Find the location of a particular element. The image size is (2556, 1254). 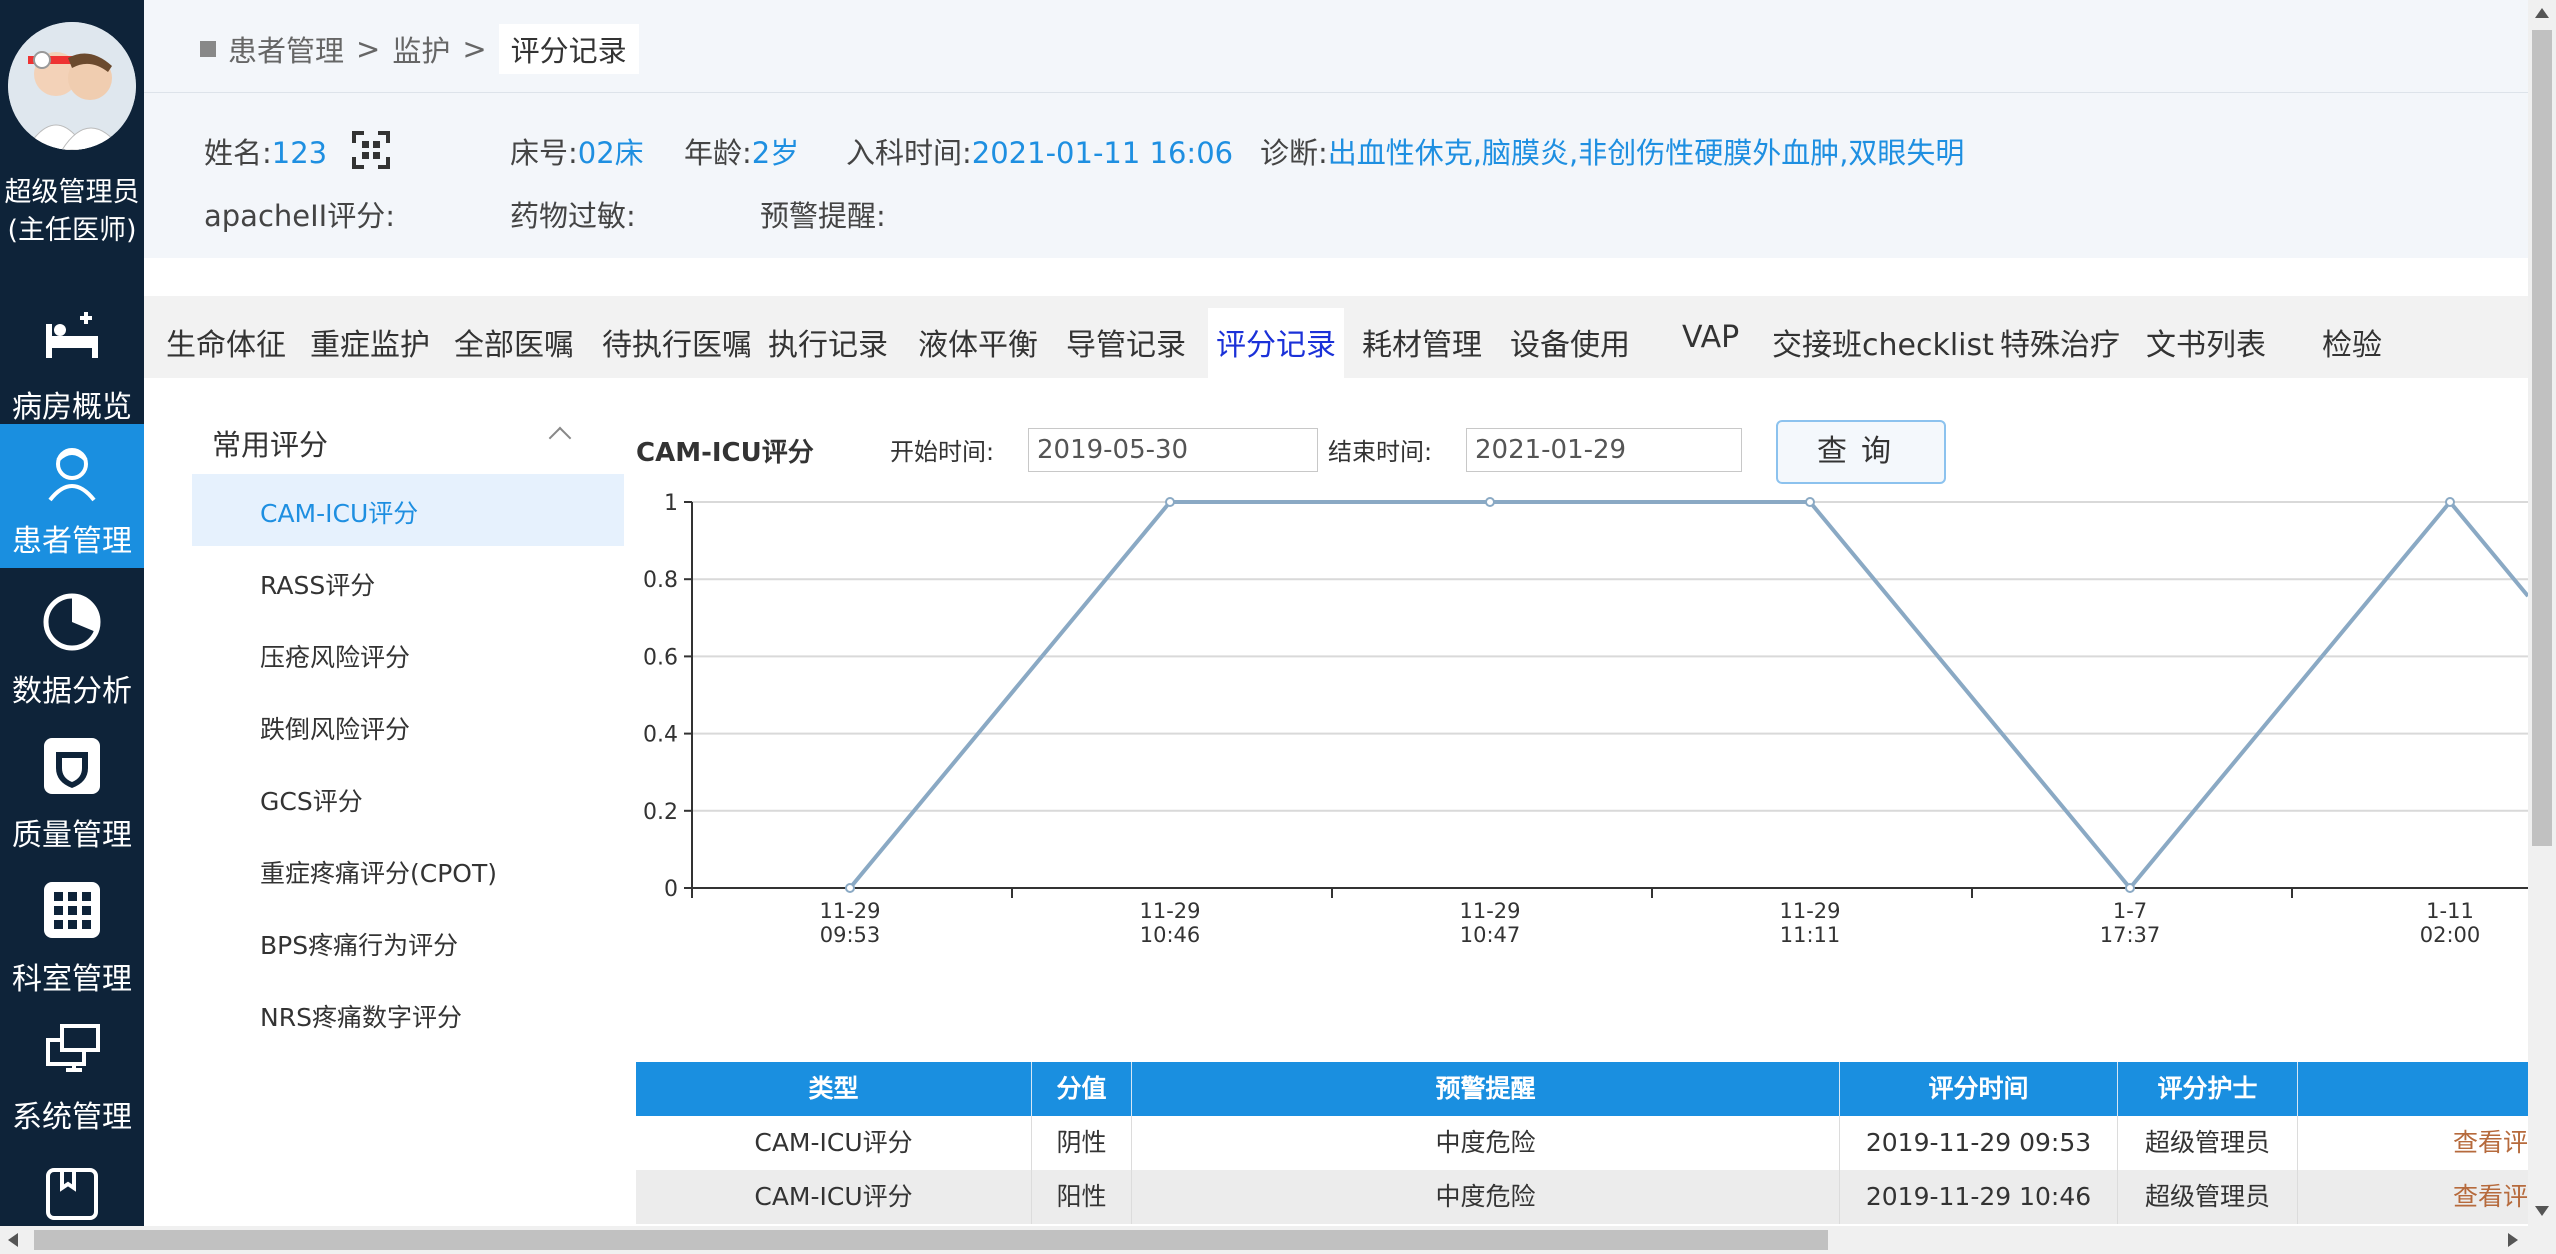

tab-lab-tests: 检验 is located at coordinates (2352, 342).